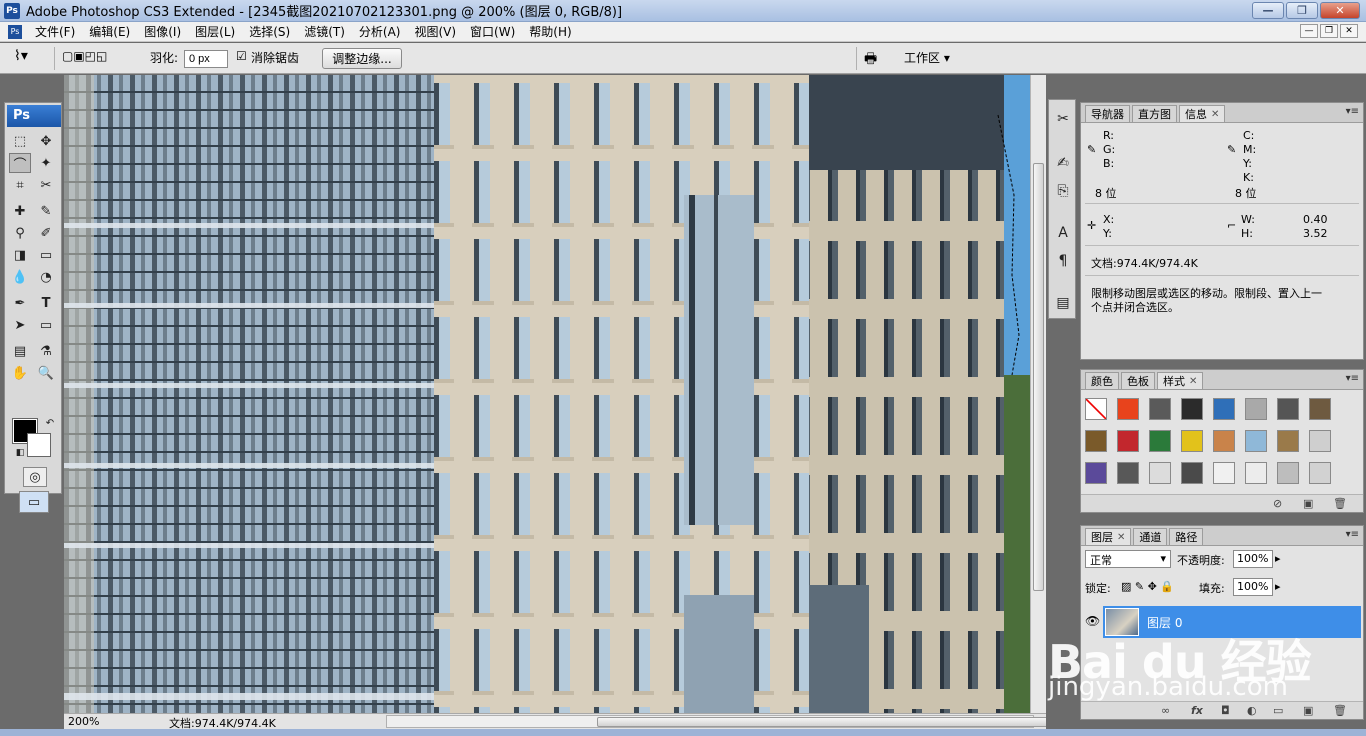 This screenshot has width=1366, height=736. Describe the element at coordinates (324, 31) in the screenshot. I see `menu-filter: 滤镜(T)` at that location.